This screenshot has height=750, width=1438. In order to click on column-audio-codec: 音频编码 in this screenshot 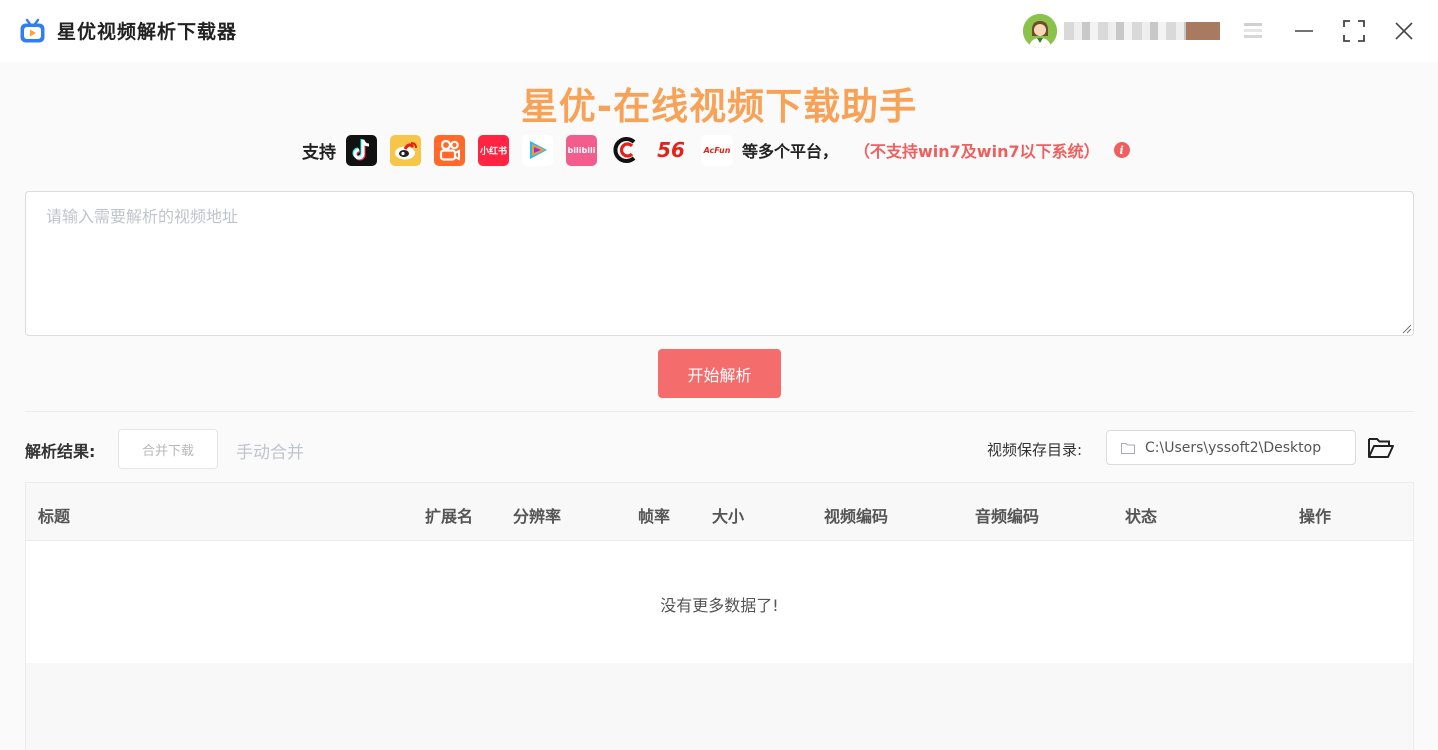, I will do `click(1007, 516)`.